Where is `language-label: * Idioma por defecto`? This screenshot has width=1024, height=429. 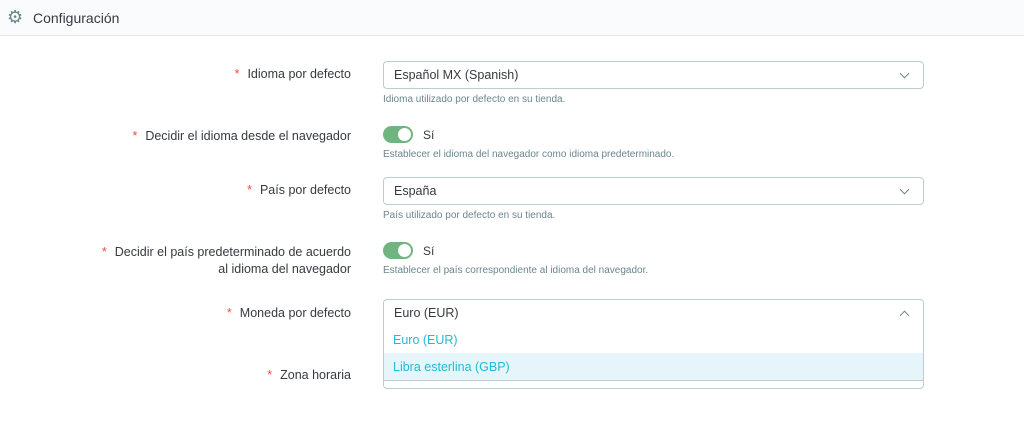 language-label: * Idioma por defecto is located at coordinates (292, 74).